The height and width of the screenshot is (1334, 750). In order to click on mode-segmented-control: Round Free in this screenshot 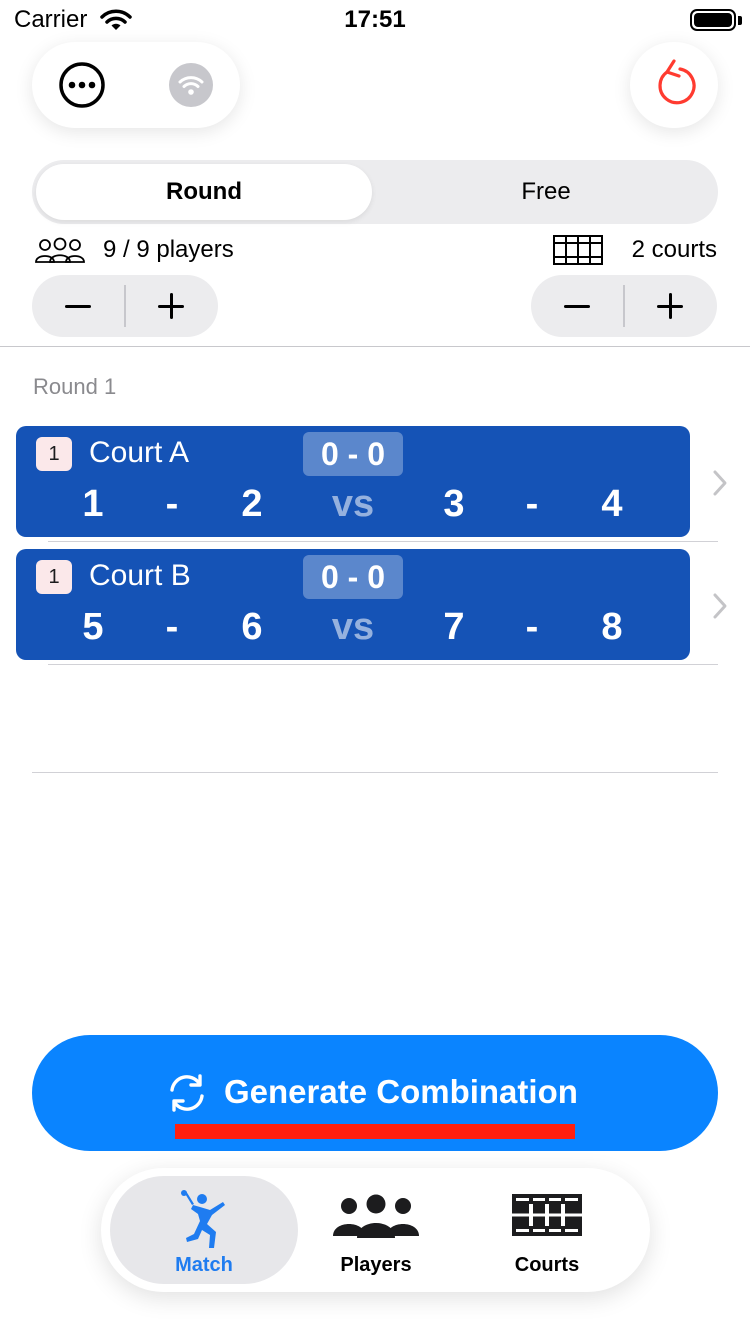, I will do `click(375, 192)`.